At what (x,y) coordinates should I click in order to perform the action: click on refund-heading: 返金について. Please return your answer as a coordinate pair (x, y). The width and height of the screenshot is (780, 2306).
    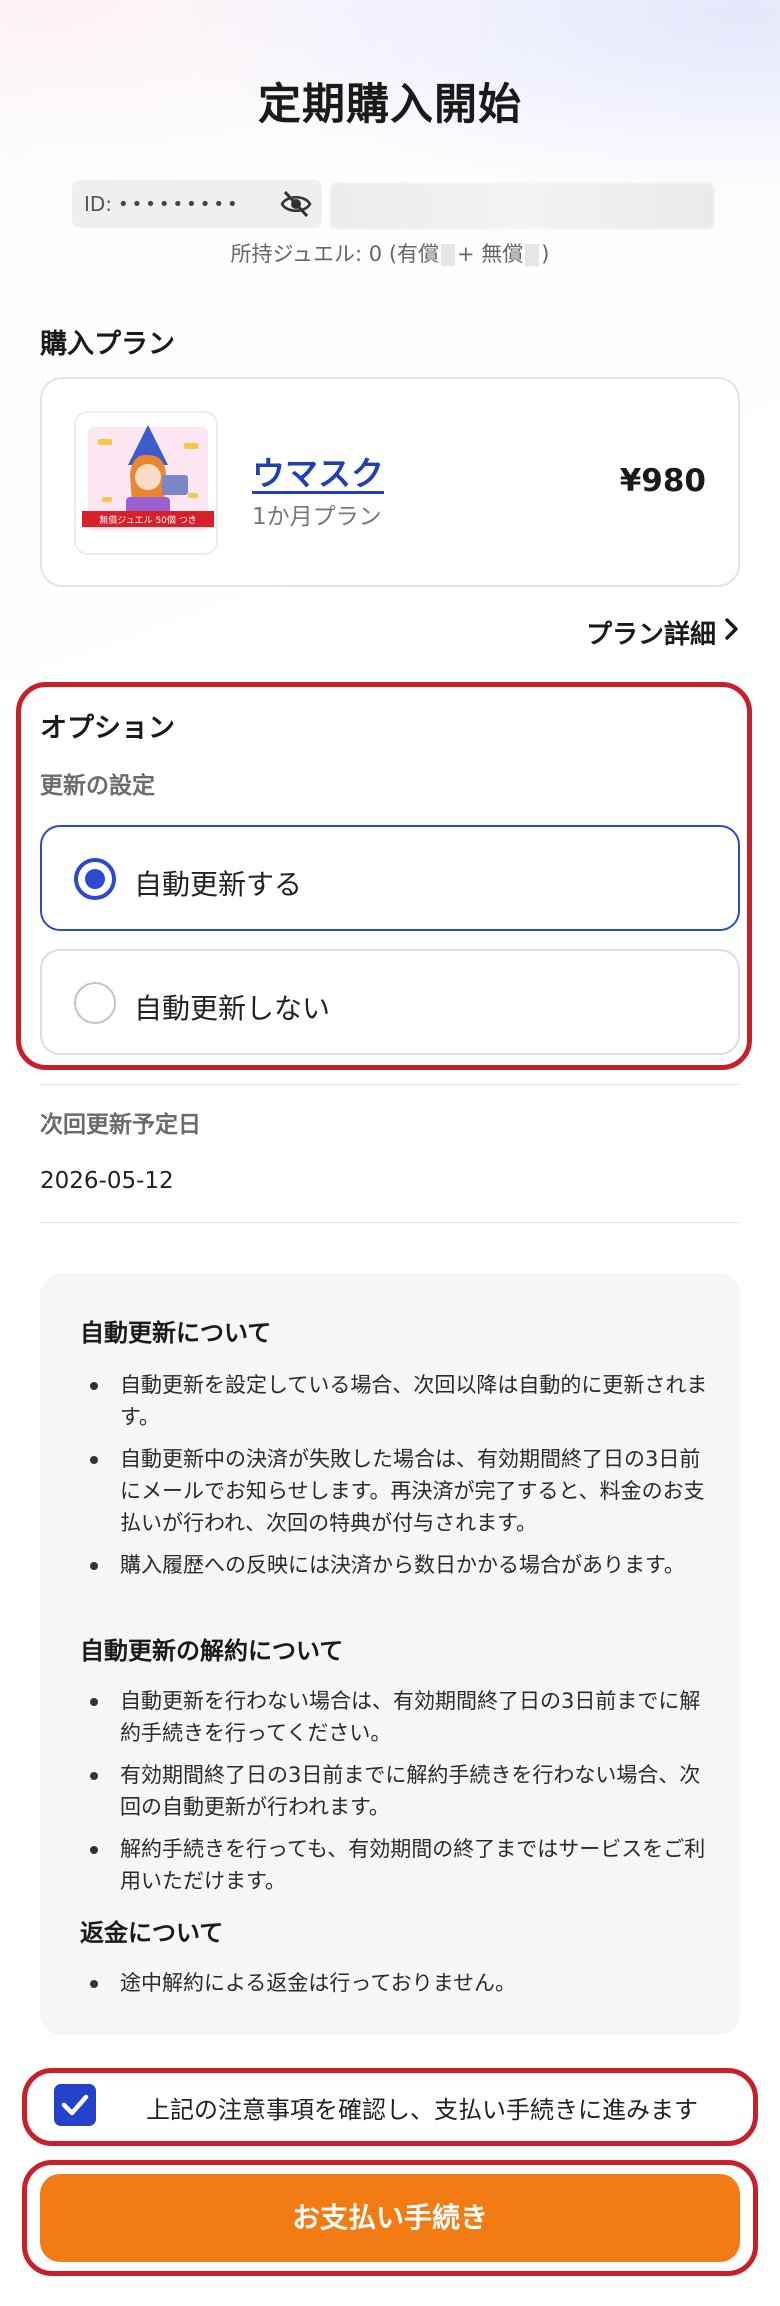
    Looking at the image, I should click on (152, 1933).